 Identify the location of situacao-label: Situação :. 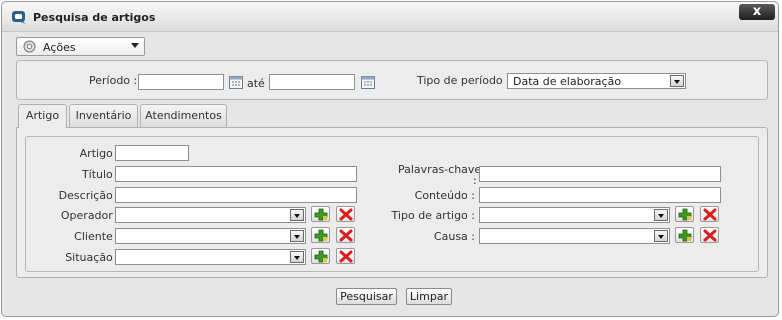
(92, 257).